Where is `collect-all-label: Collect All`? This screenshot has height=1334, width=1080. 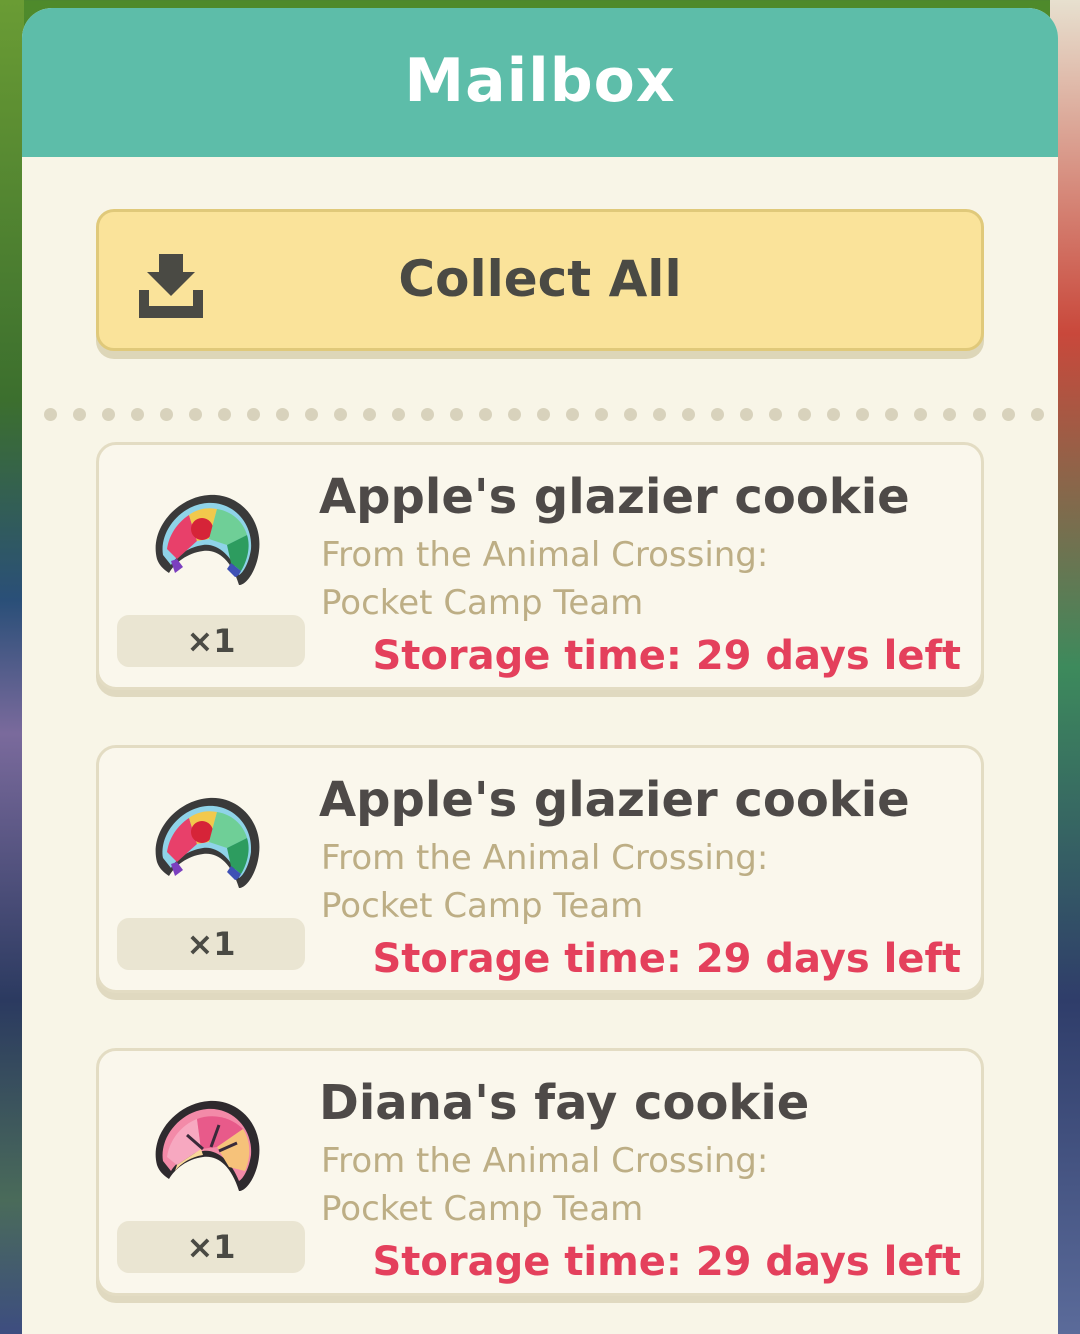 collect-all-label: Collect All is located at coordinates (540, 279).